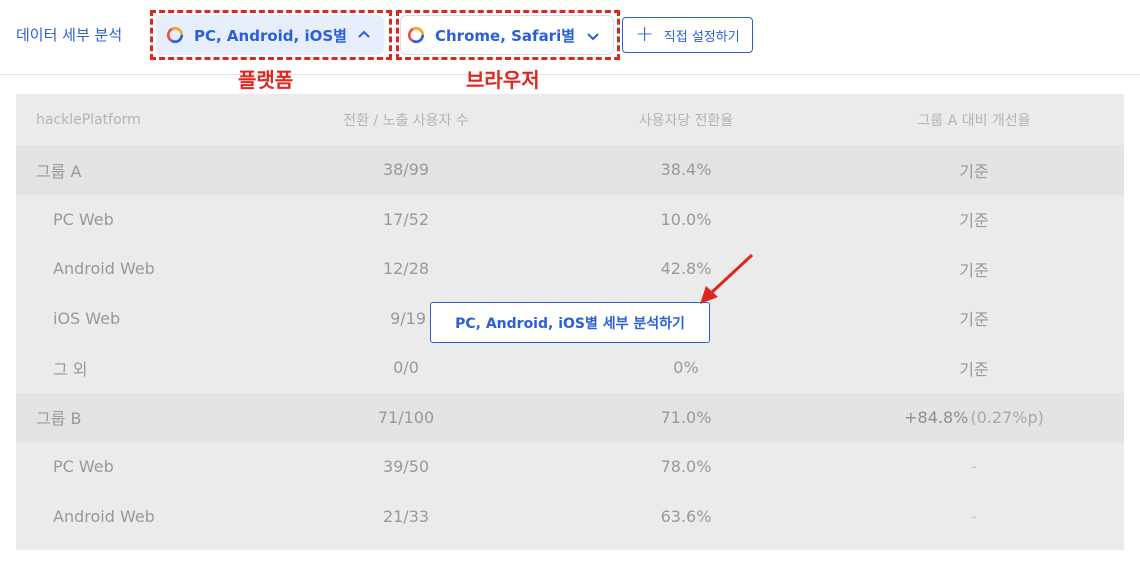 The height and width of the screenshot is (564, 1140). What do you see at coordinates (406, 269) in the screenshot?
I see `conversion-count: 12/28` at bounding box center [406, 269].